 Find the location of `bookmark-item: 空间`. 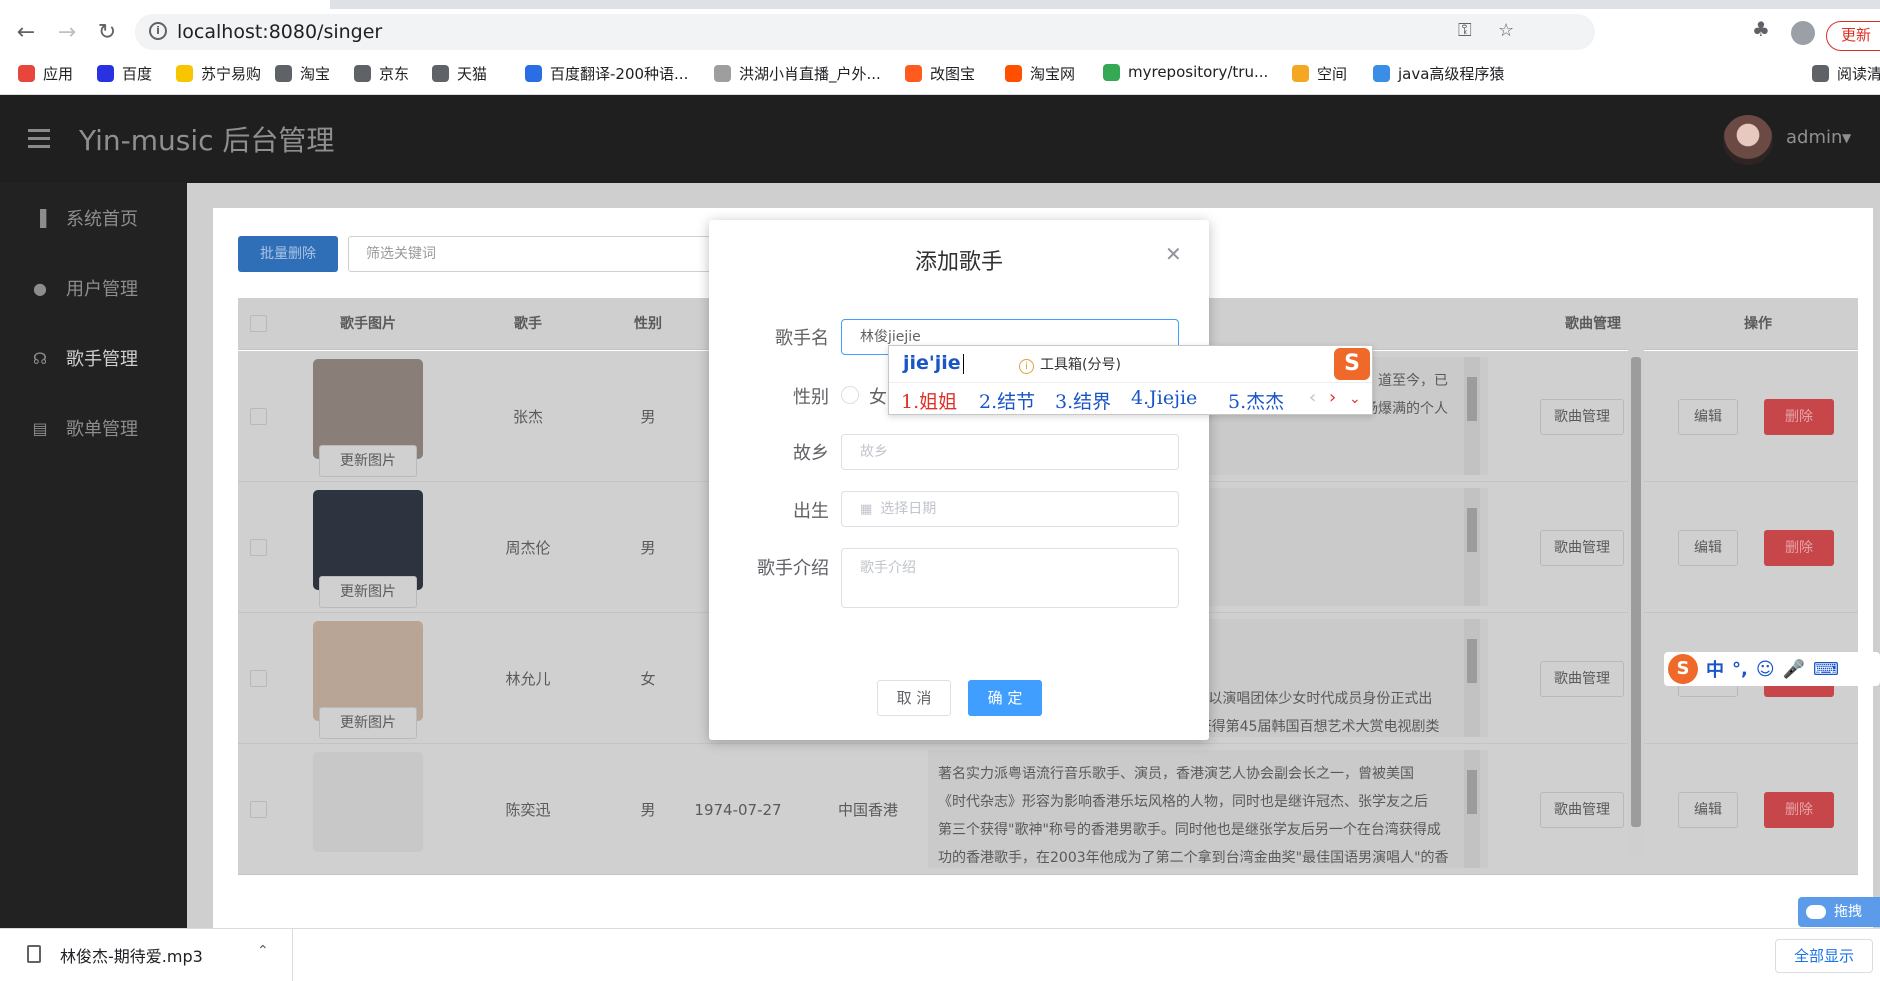

bookmark-item: 空间 is located at coordinates (1319, 73).